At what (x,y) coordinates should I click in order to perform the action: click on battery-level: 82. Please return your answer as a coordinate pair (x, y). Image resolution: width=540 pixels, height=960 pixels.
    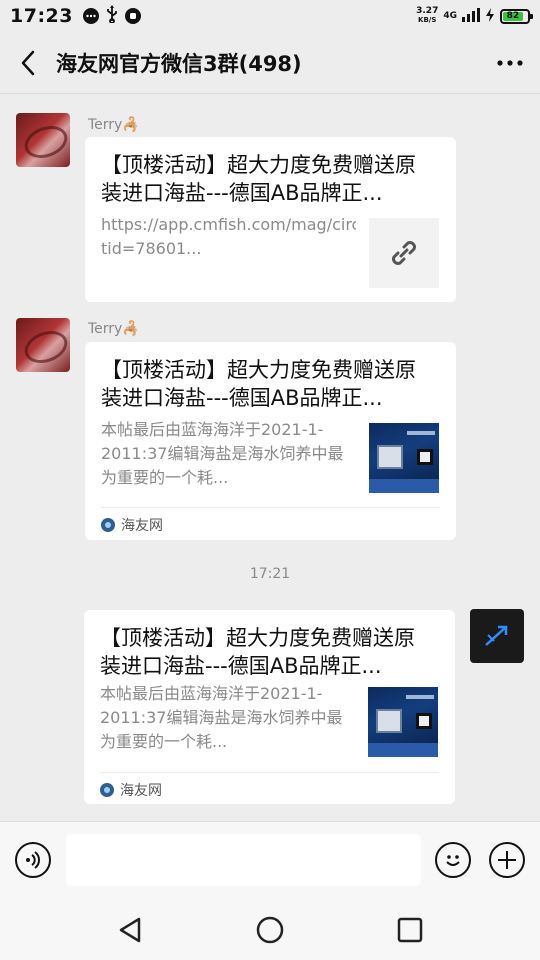
    Looking at the image, I should click on (513, 16).